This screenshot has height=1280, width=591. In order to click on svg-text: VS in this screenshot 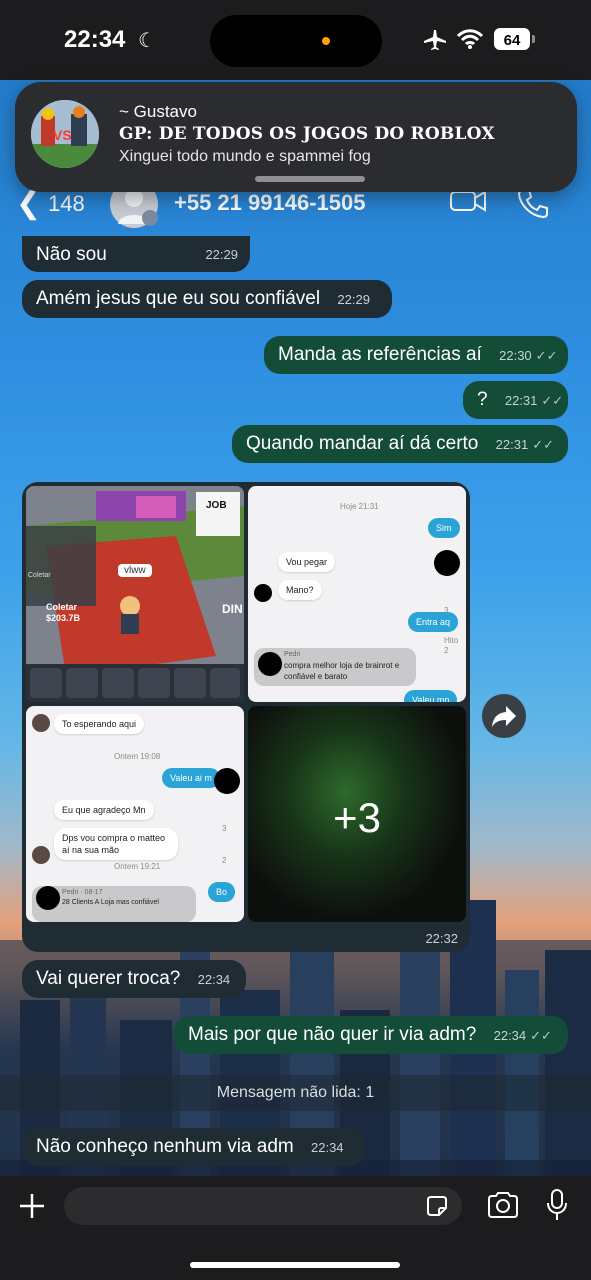, I will do `click(62, 135)`.